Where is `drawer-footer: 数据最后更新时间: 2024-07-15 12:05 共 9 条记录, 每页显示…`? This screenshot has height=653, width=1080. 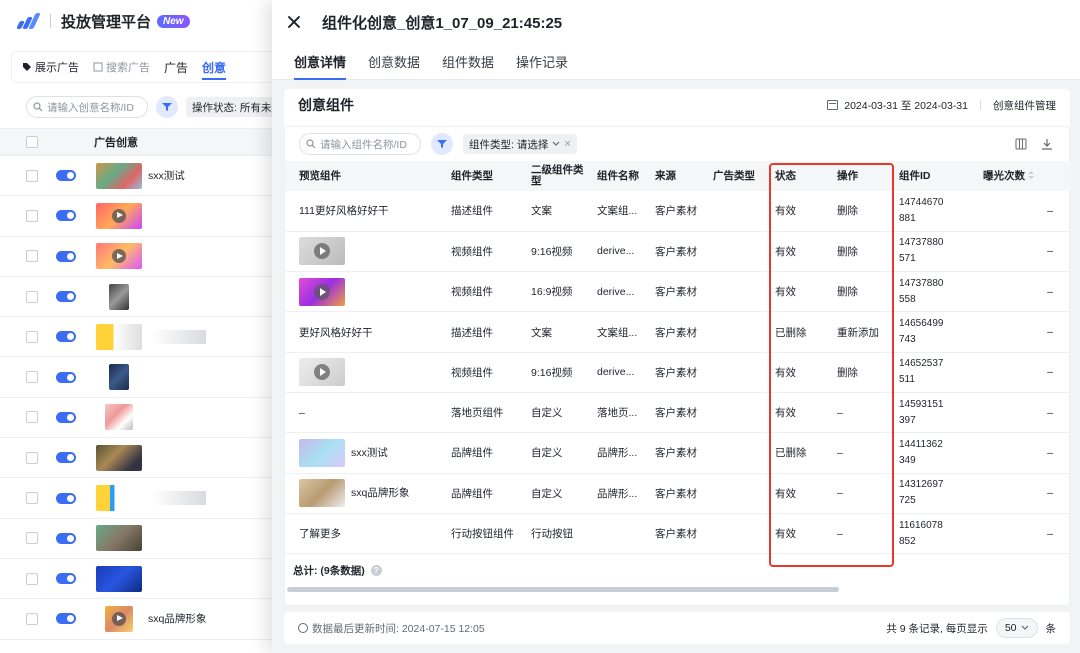
drawer-footer: 数据最后更新时间: 2024-07-15 12:05 共 9 条记录, 每页显示… is located at coordinates (677, 628).